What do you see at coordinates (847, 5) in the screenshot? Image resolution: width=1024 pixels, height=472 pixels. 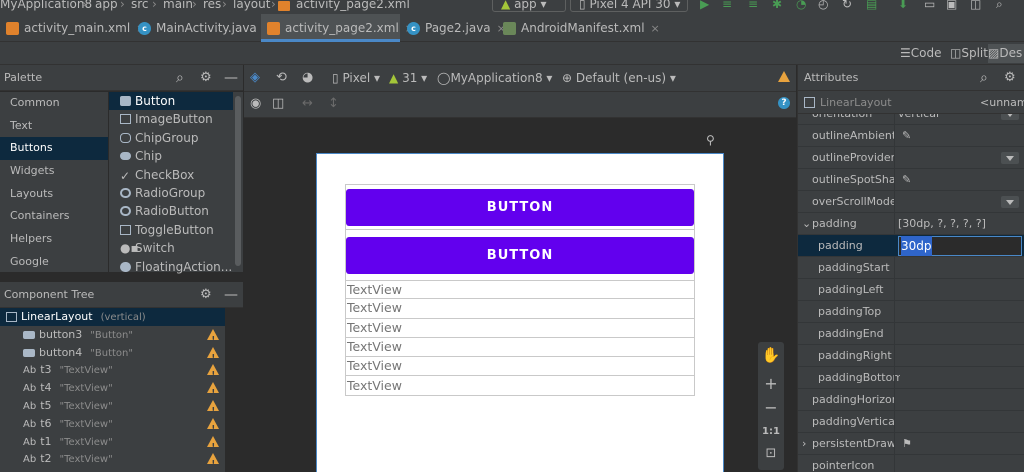 I see `stop-icon: ↻` at bounding box center [847, 5].